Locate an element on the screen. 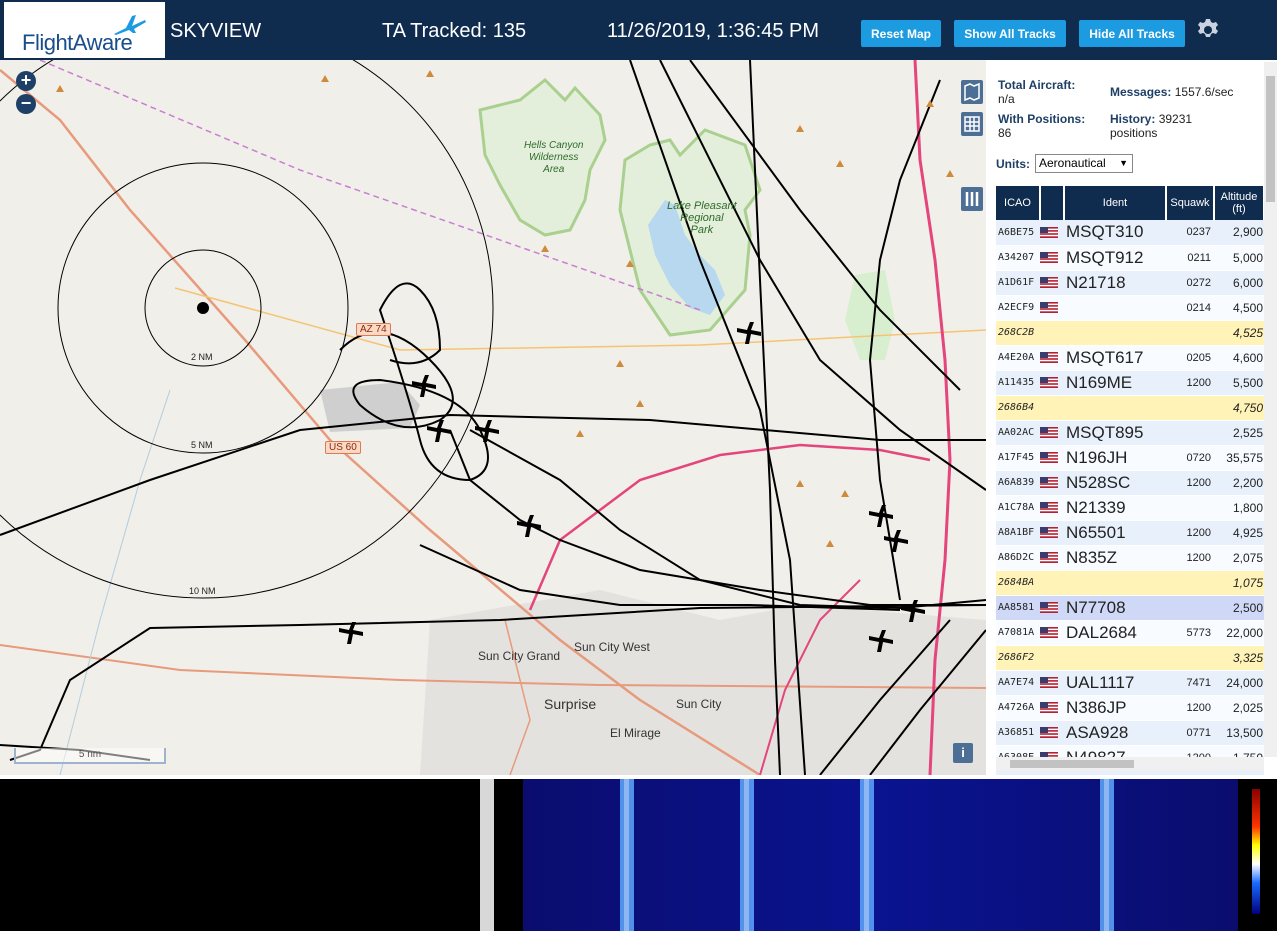 This screenshot has width=1277, height=931. column-toggle-button is located at coordinates (972, 199).